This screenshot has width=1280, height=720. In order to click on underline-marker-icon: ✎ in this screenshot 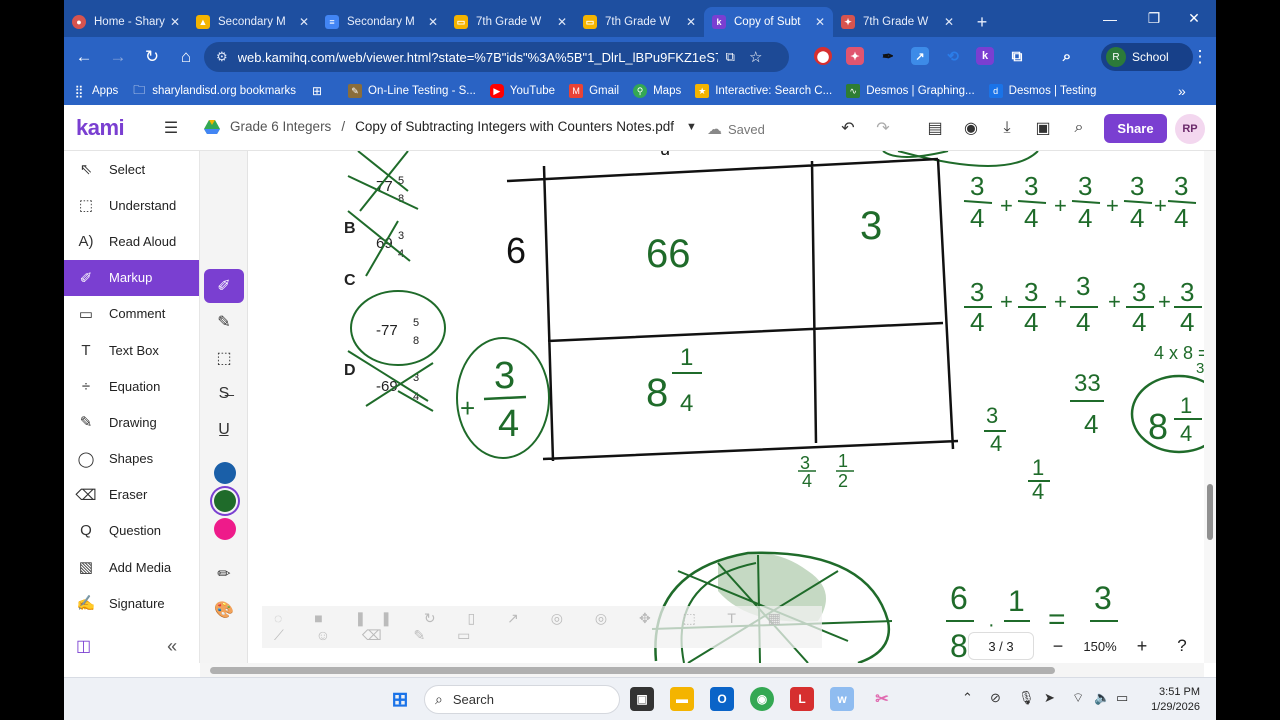, I will do `click(224, 322)`.